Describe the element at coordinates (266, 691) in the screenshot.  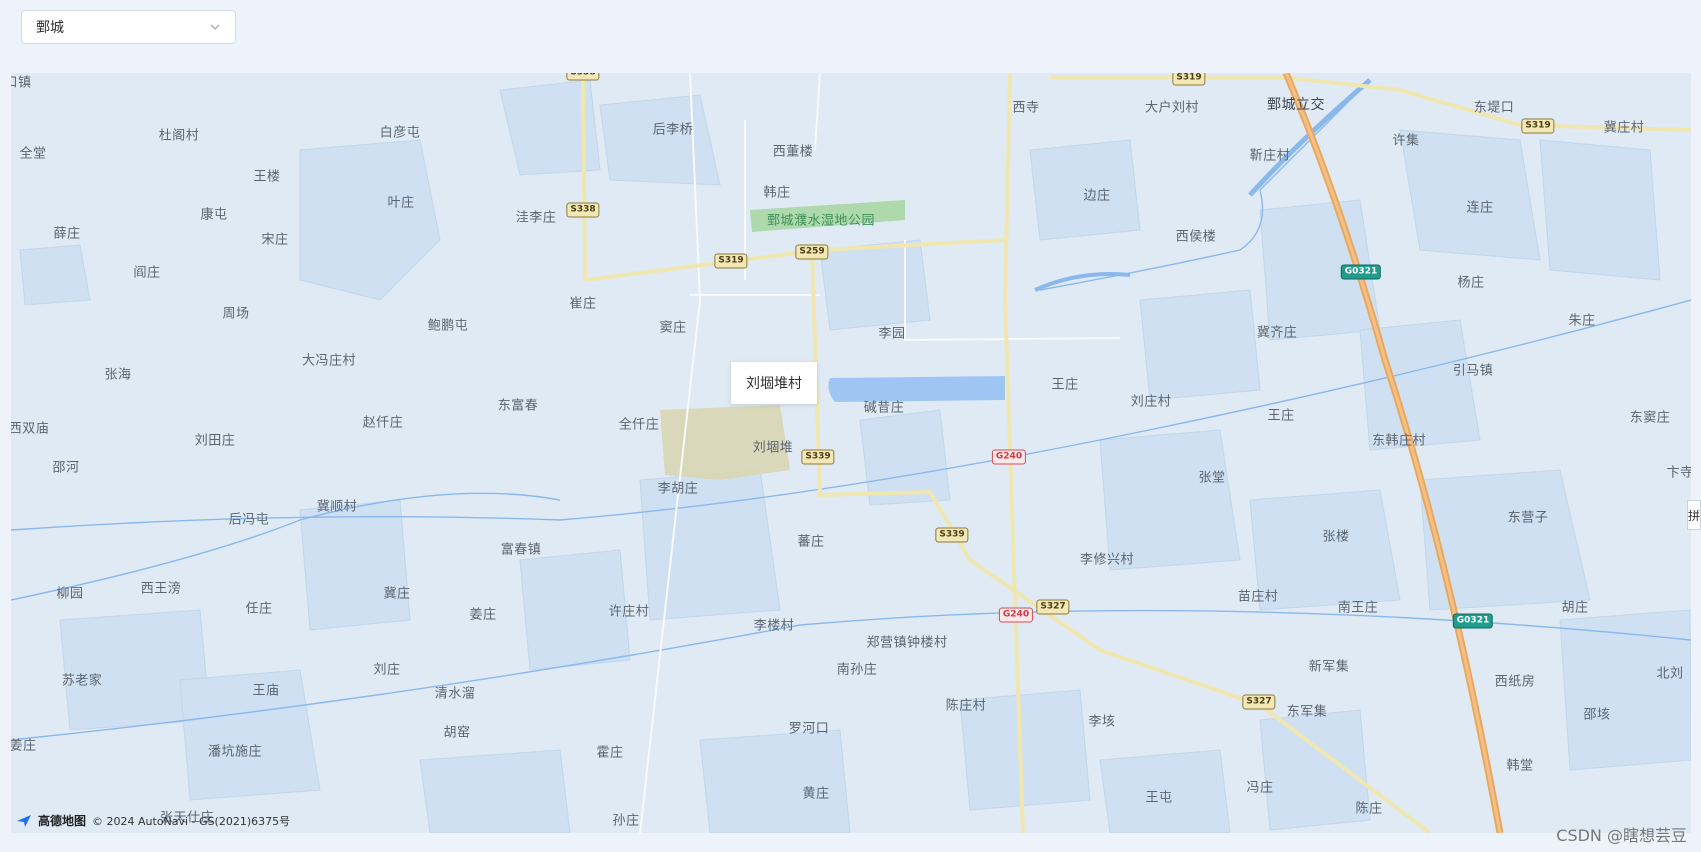
I see `place-label: 王庙` at that location.